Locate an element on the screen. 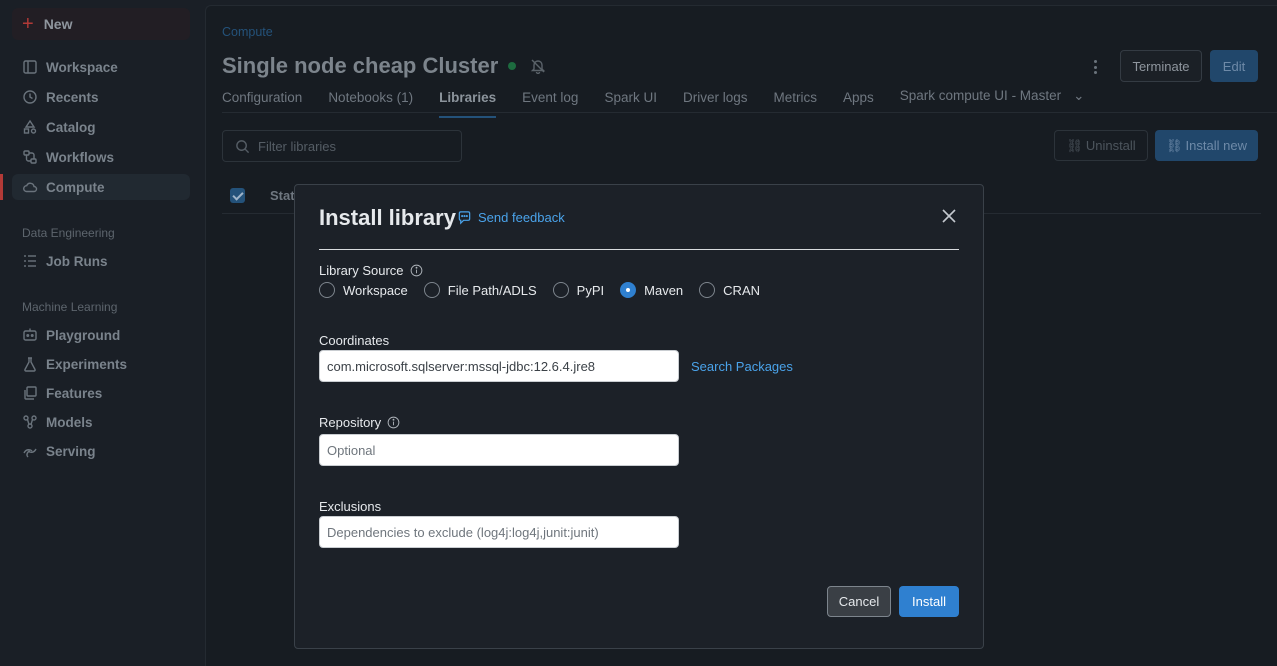 This screenshot has height=666, width=1277. repository-input is located at coordinates (499, 450).